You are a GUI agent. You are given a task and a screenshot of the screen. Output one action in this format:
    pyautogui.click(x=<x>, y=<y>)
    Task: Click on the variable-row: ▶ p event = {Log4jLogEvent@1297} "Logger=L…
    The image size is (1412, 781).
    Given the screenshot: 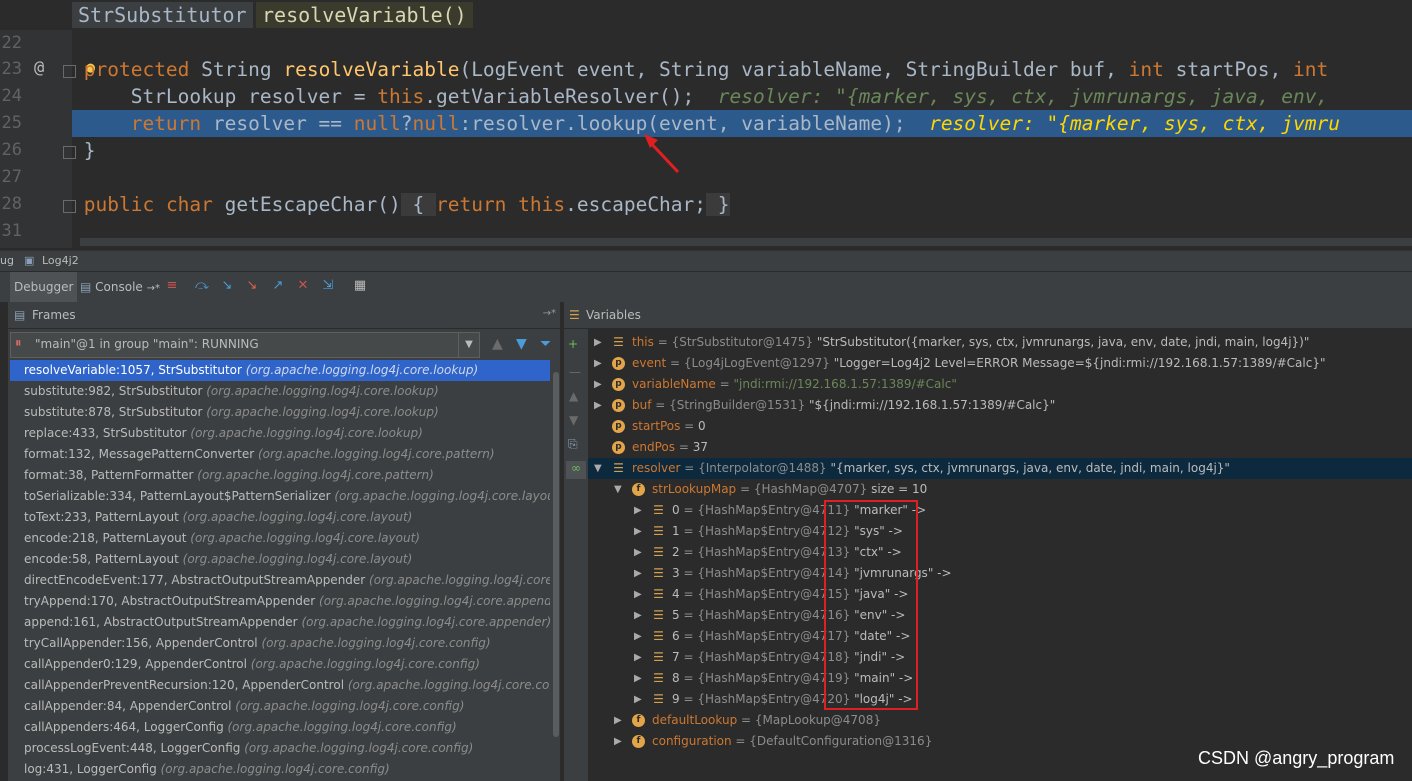 What is the action you would take?
    pyautogui.click(x=1000, y=363)
    